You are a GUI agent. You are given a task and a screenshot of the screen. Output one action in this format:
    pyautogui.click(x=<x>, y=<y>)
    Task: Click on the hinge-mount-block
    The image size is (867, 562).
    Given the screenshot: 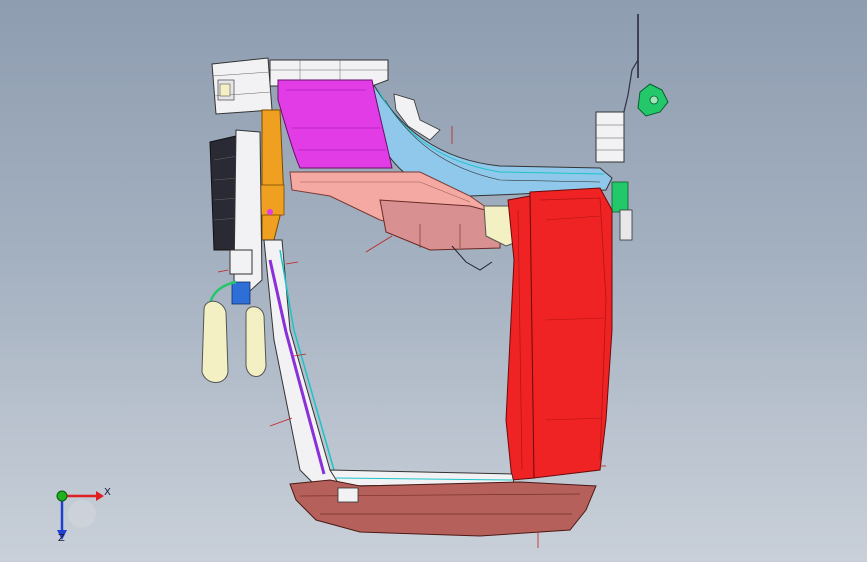 What is the action you would take?
    pyautogui.click(x=610, y=137)
    